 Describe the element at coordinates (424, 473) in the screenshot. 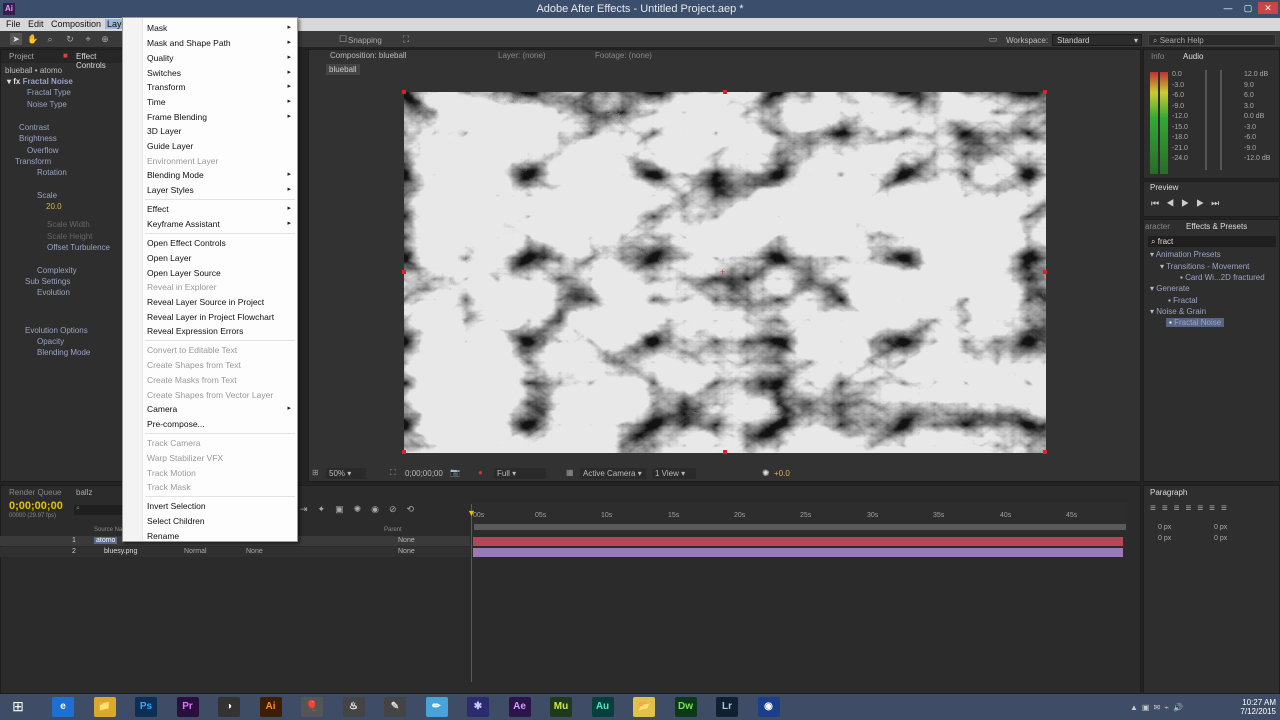

I see `viewer-timecode: 0;00;00;00` at that location.